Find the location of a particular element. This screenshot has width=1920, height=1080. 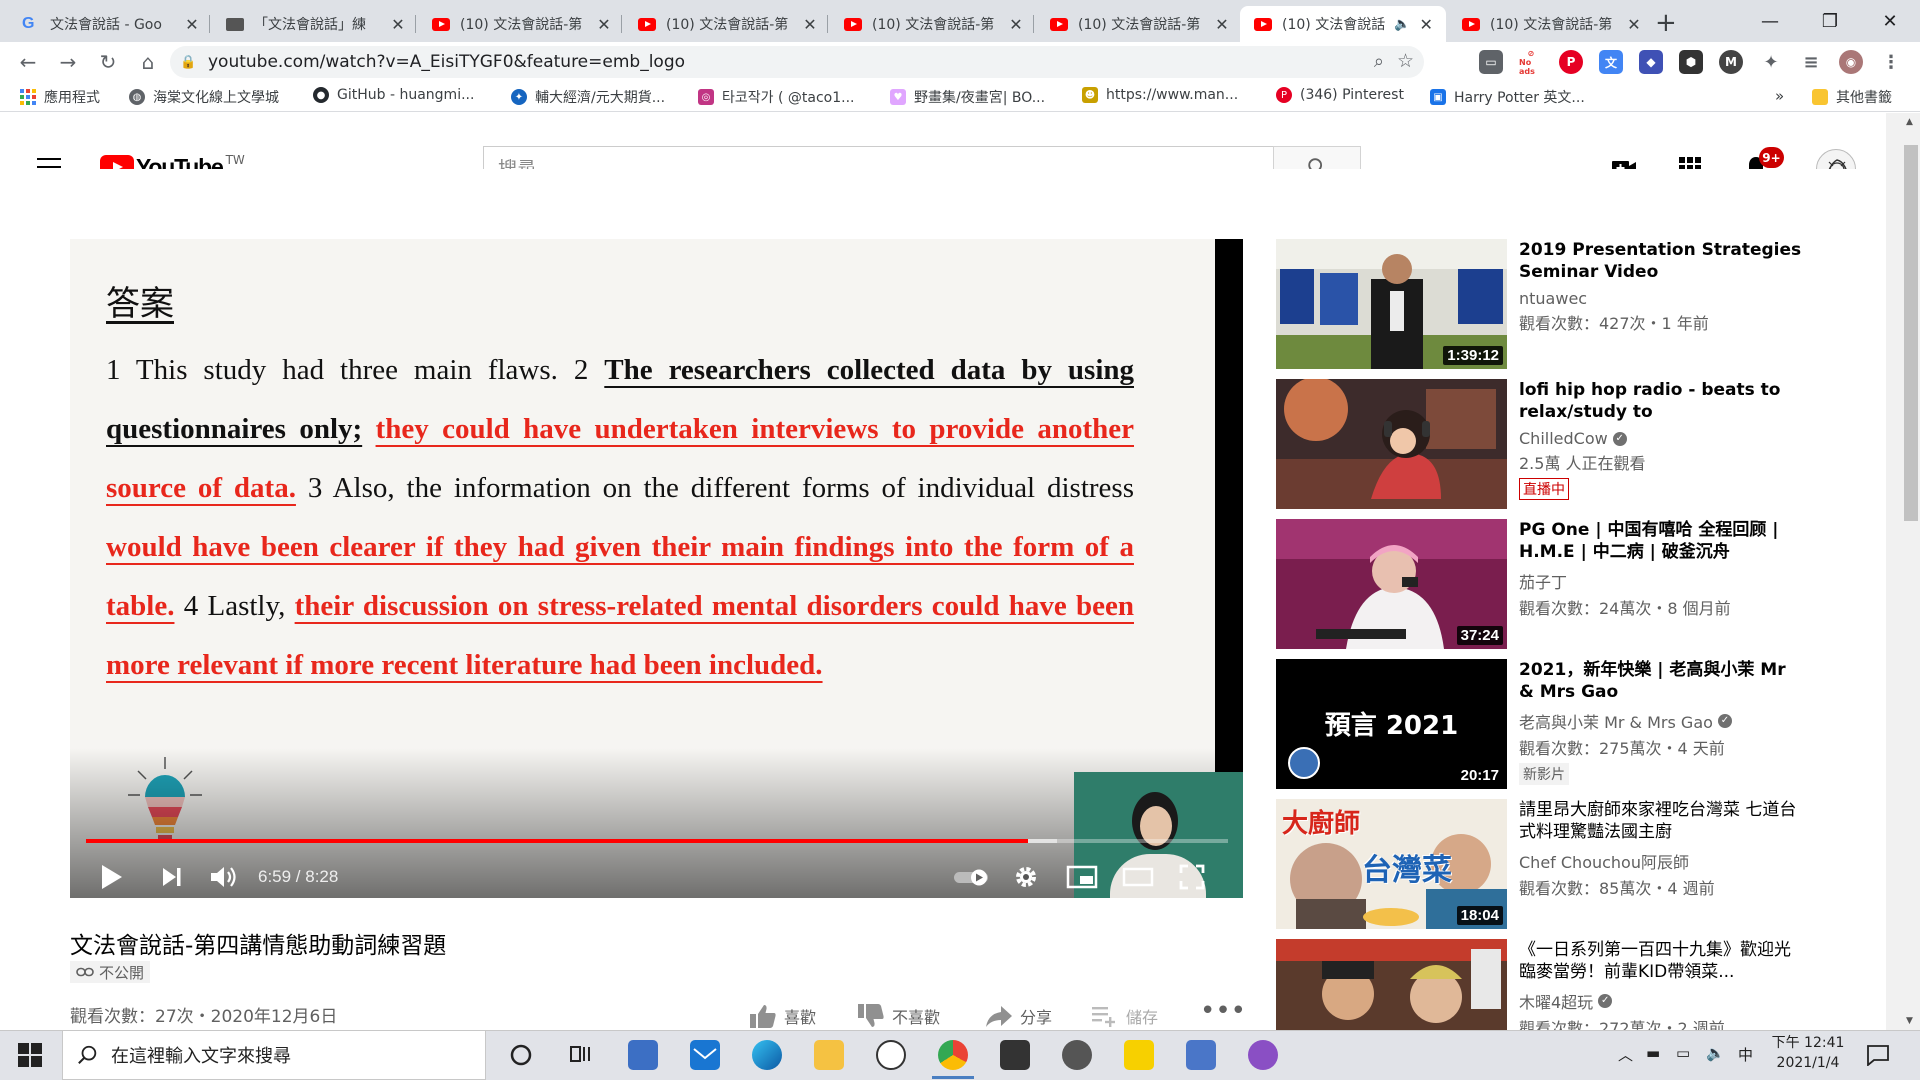

channel-name: Chef Chouchou阿辰師 is located at coordinates (1661, 861).